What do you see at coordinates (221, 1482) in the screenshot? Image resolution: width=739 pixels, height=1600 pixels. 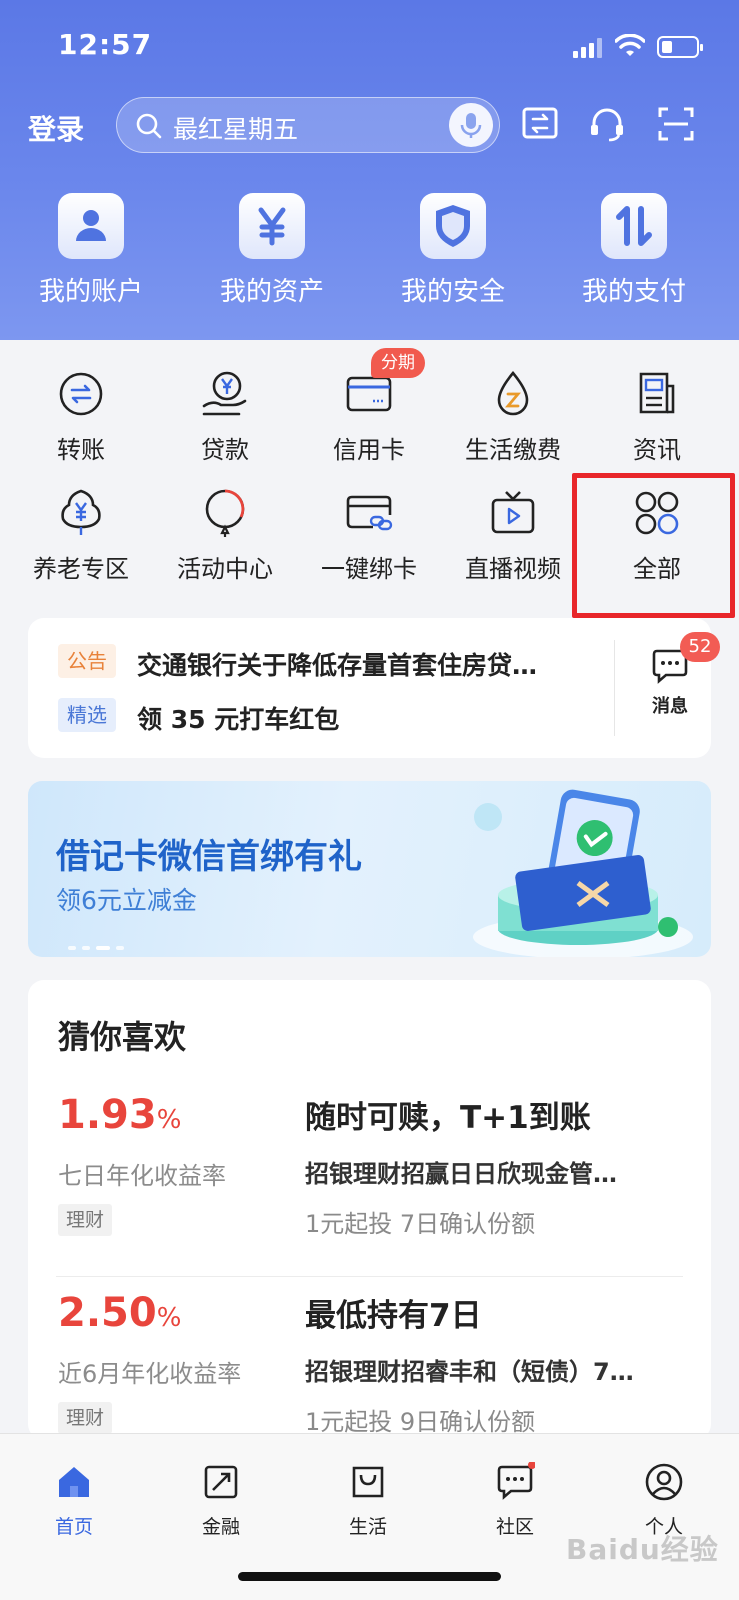 I see `finance-icon` at bounding box center [221, 1482].